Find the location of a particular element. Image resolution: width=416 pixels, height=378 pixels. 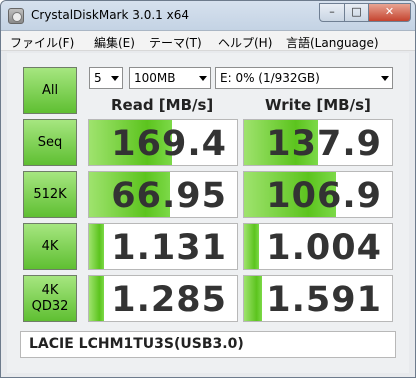

512k-write-meter: 106.9 is located at coordinates (318, 194).